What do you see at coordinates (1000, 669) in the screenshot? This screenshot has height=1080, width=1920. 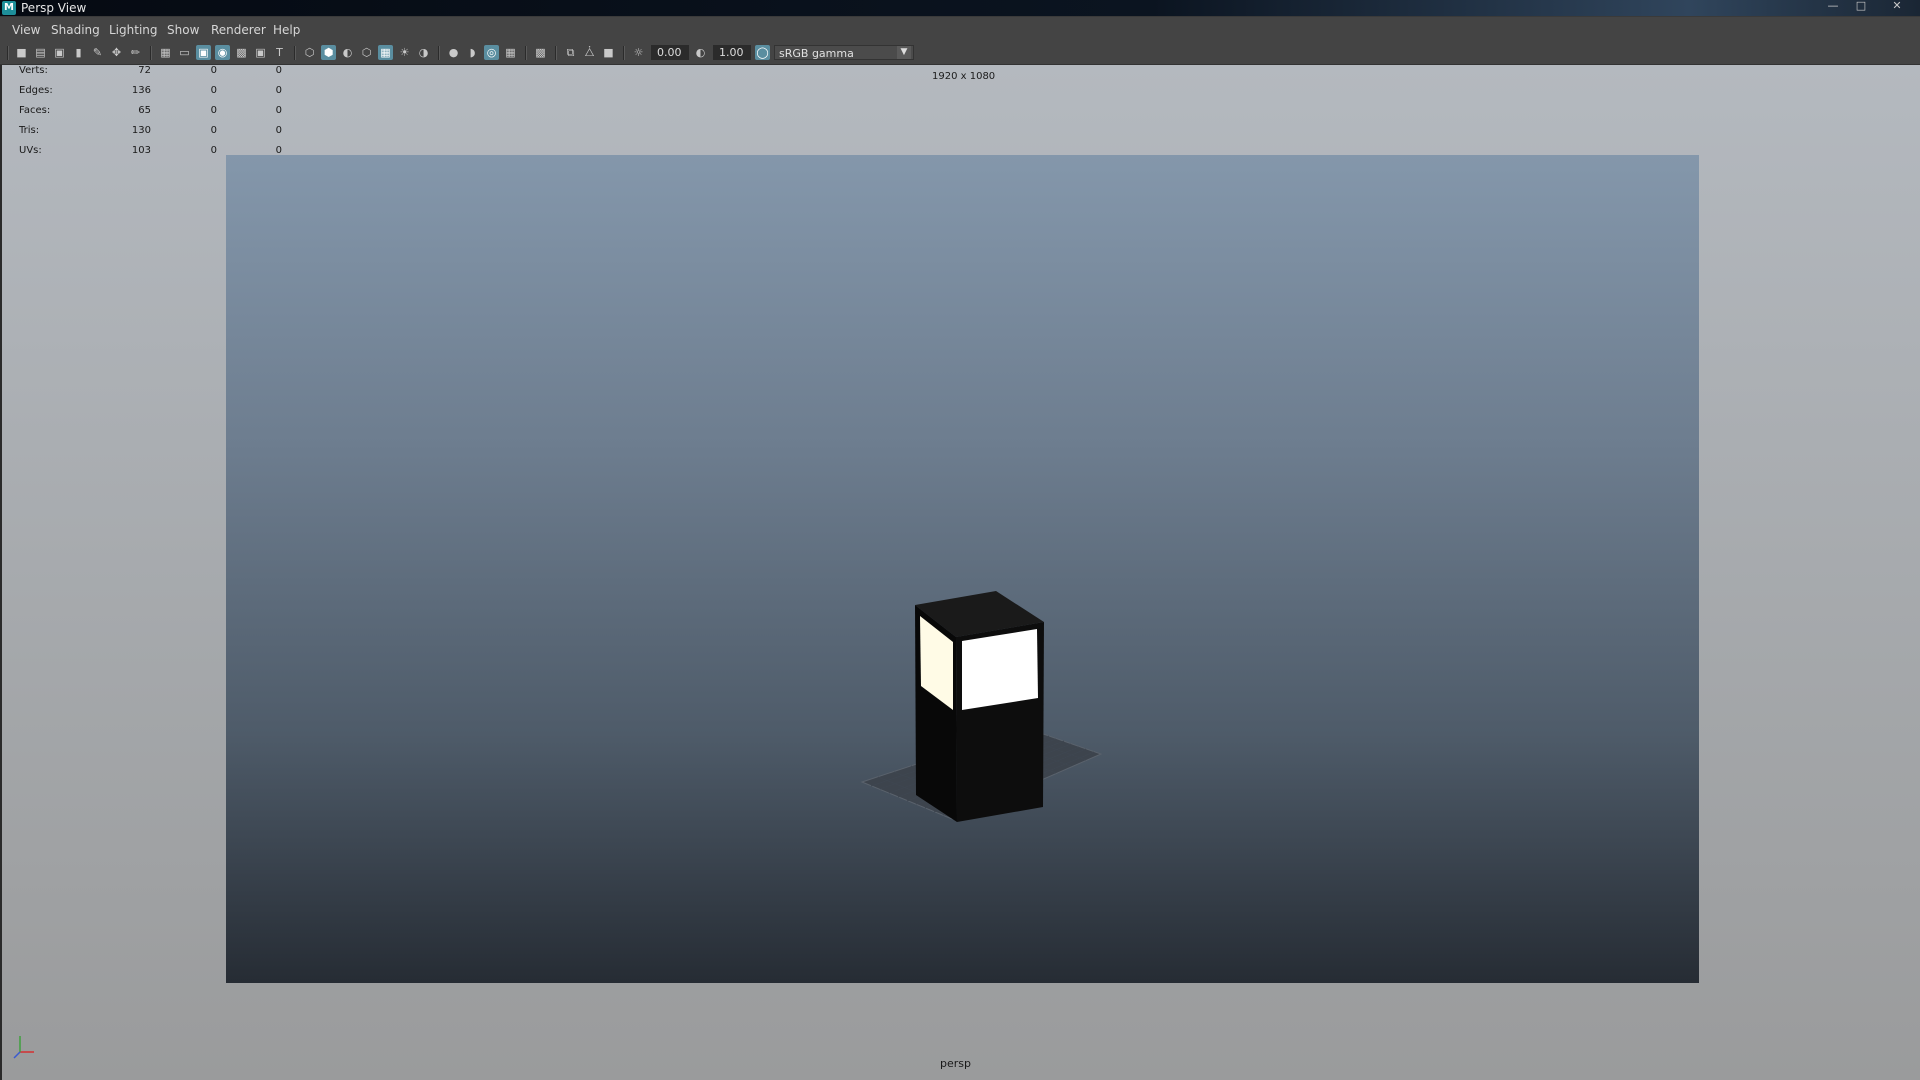 I see `lamp-glow-right` at bounding box center [1000, 669].